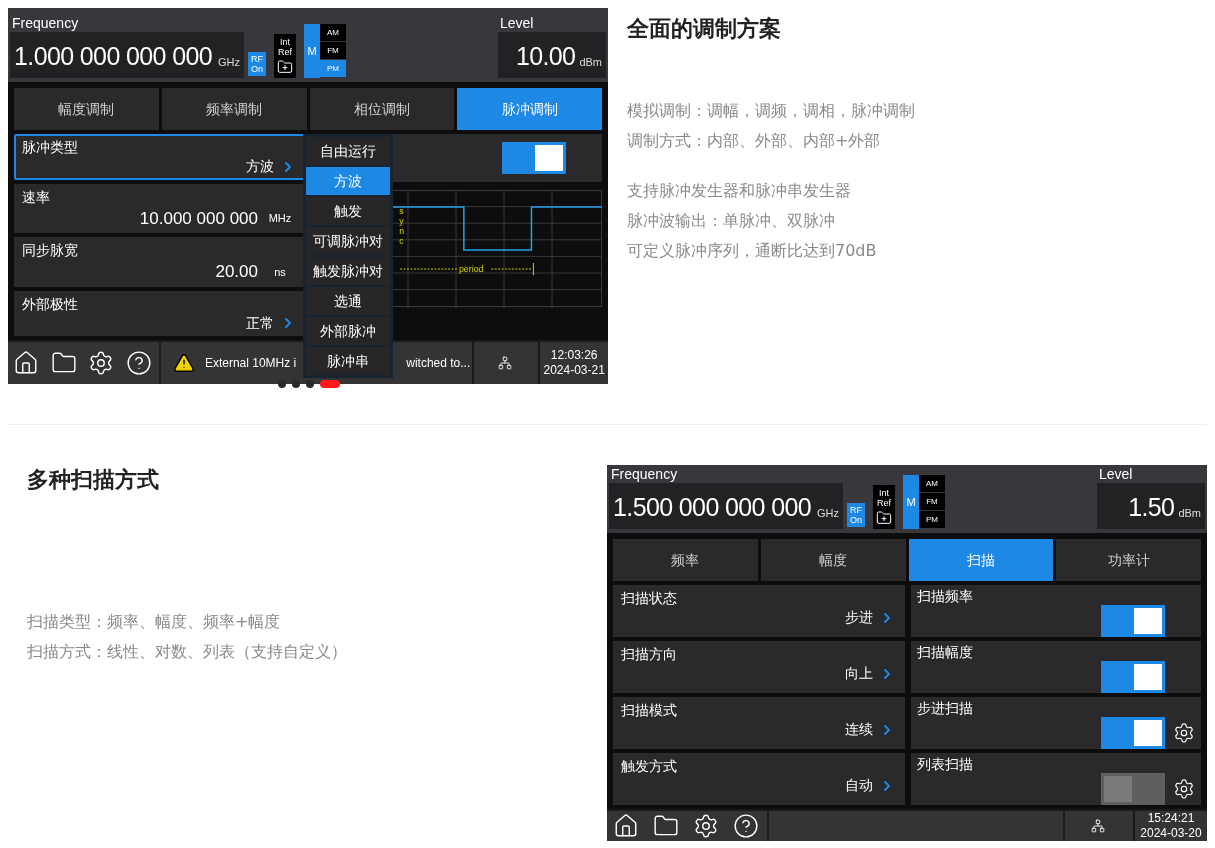  I want to click on frequency-field: 1.500 000 000 000 GHz, so click(726, 506).